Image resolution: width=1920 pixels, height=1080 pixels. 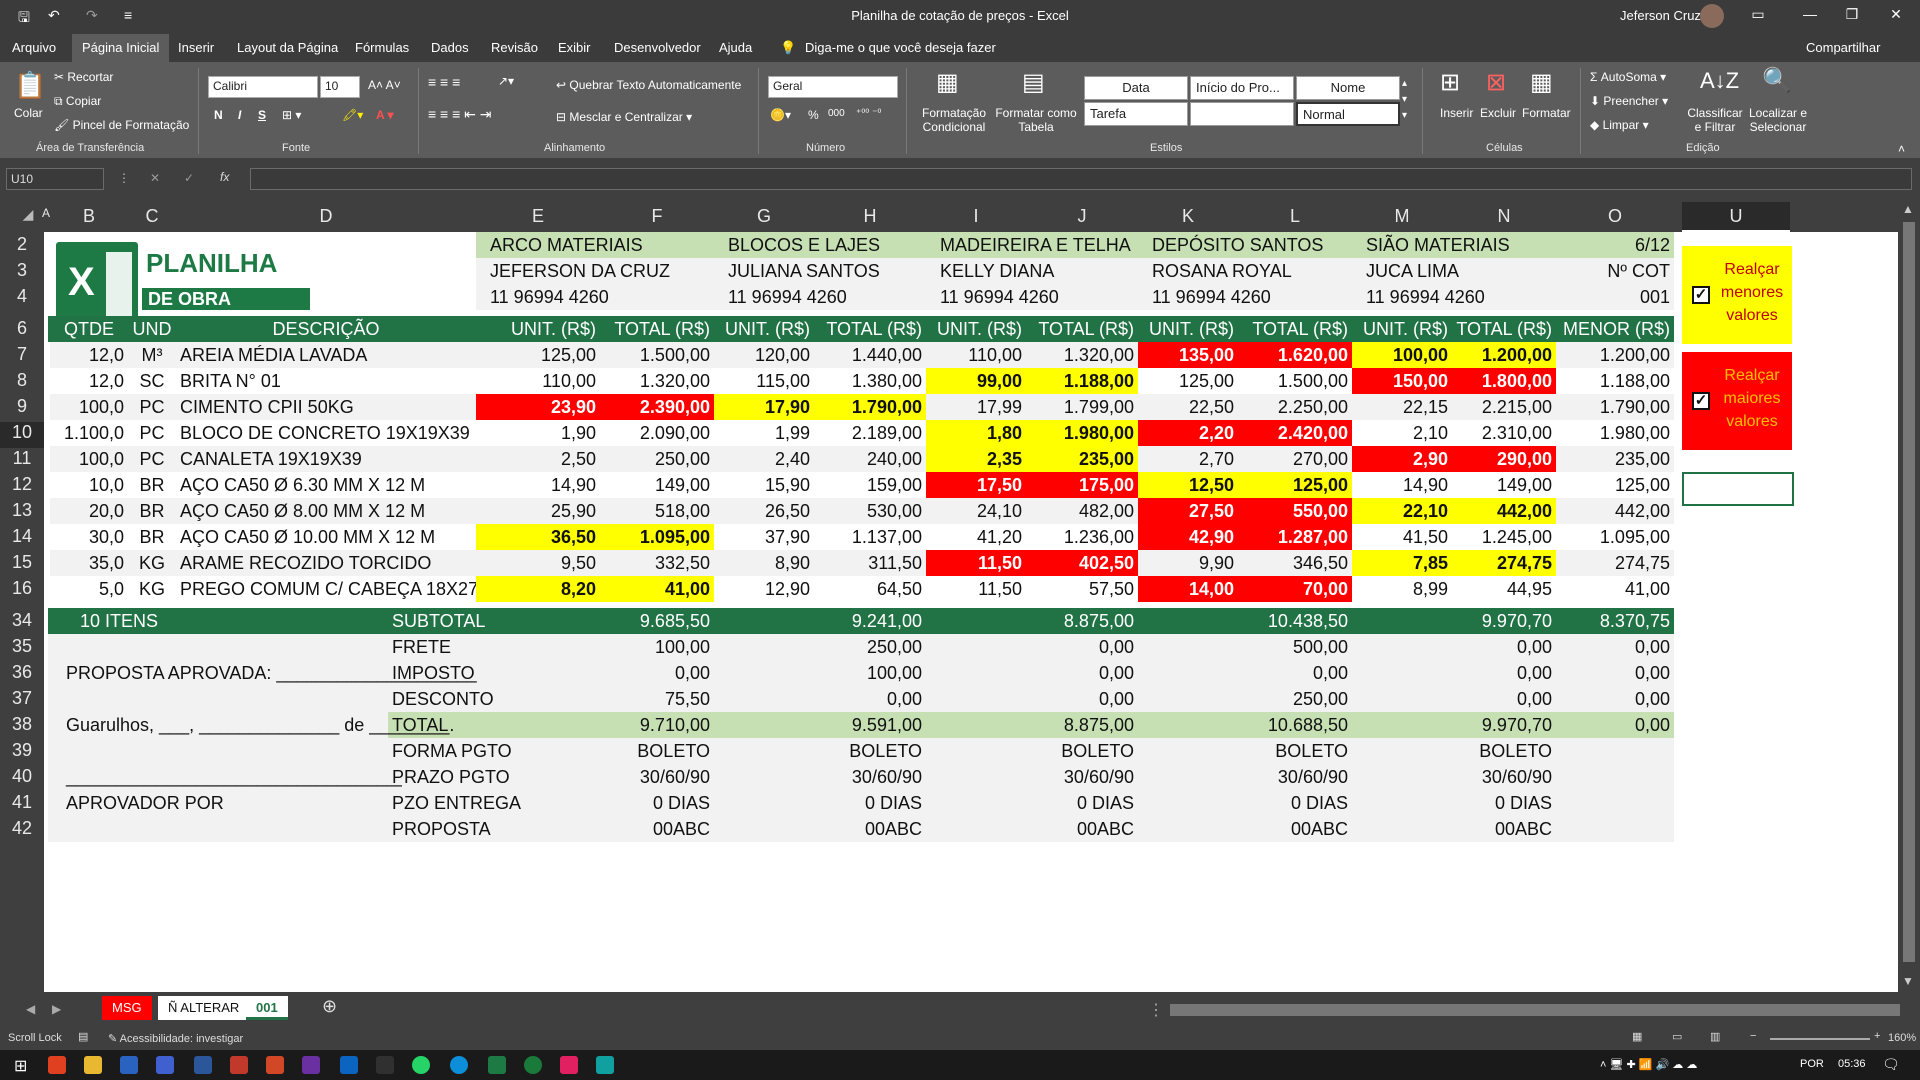 What do you see at coordinates (813, 115) in the screenshot?
I see `percent-button: %` at bounding box center [813, 115].